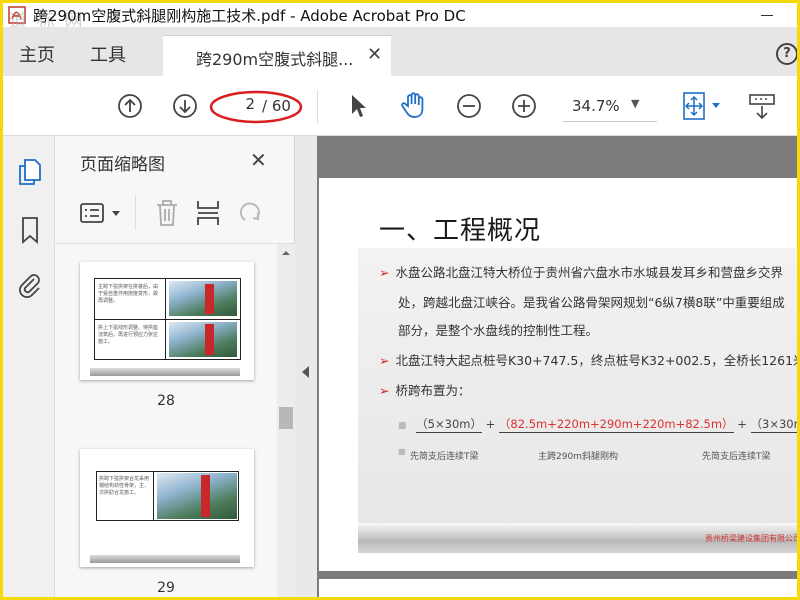 Image resolution: width=800 pixels, height=600 pixels. Describe the element at coordinates (762, 107) in the screenshot. I see `scroll-mode-icon` at that location.